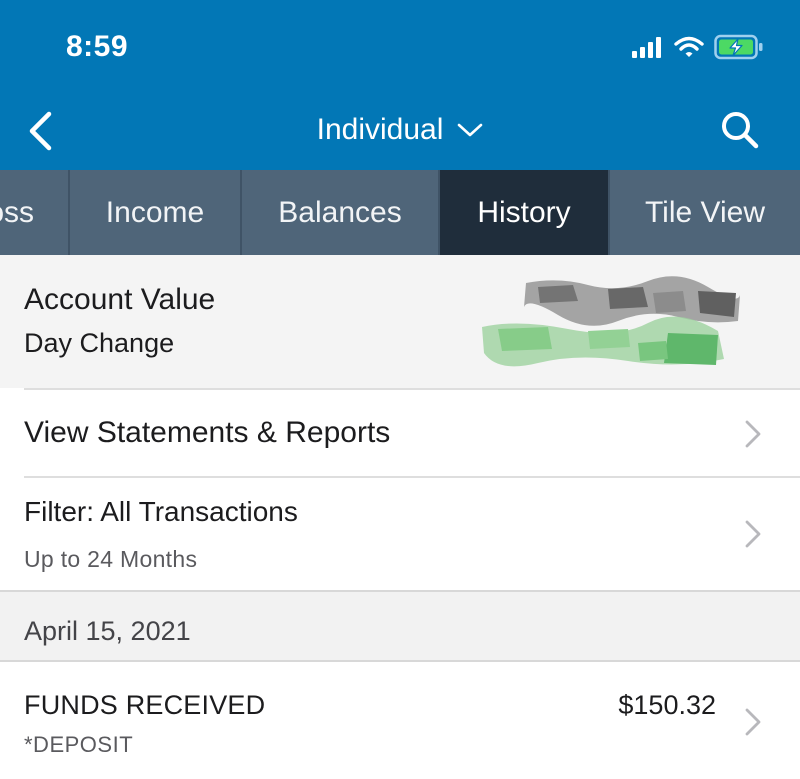 This screenshot has height=779, width=800. I want to click on section-date: April 15, 2021, so click(107, 631).